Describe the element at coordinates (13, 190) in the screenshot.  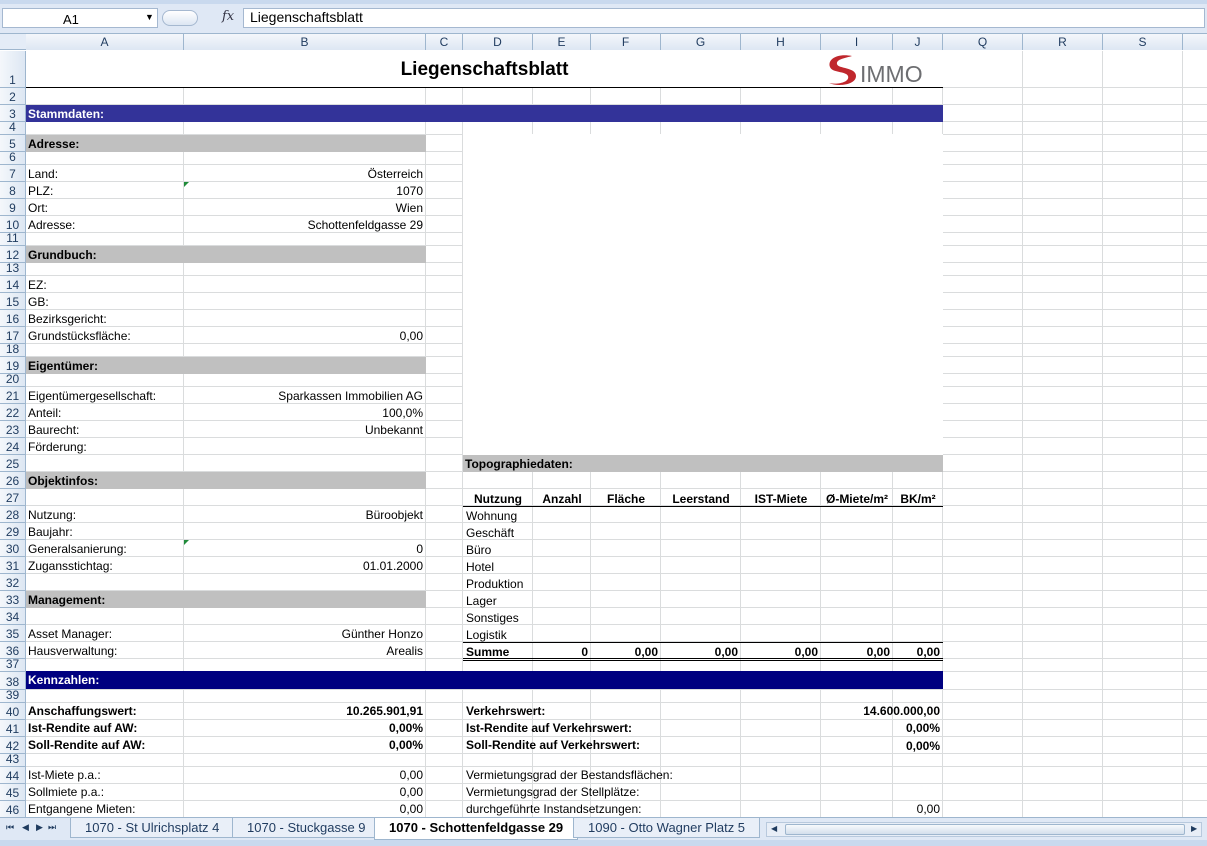
I see `row-header: 8` at that location.